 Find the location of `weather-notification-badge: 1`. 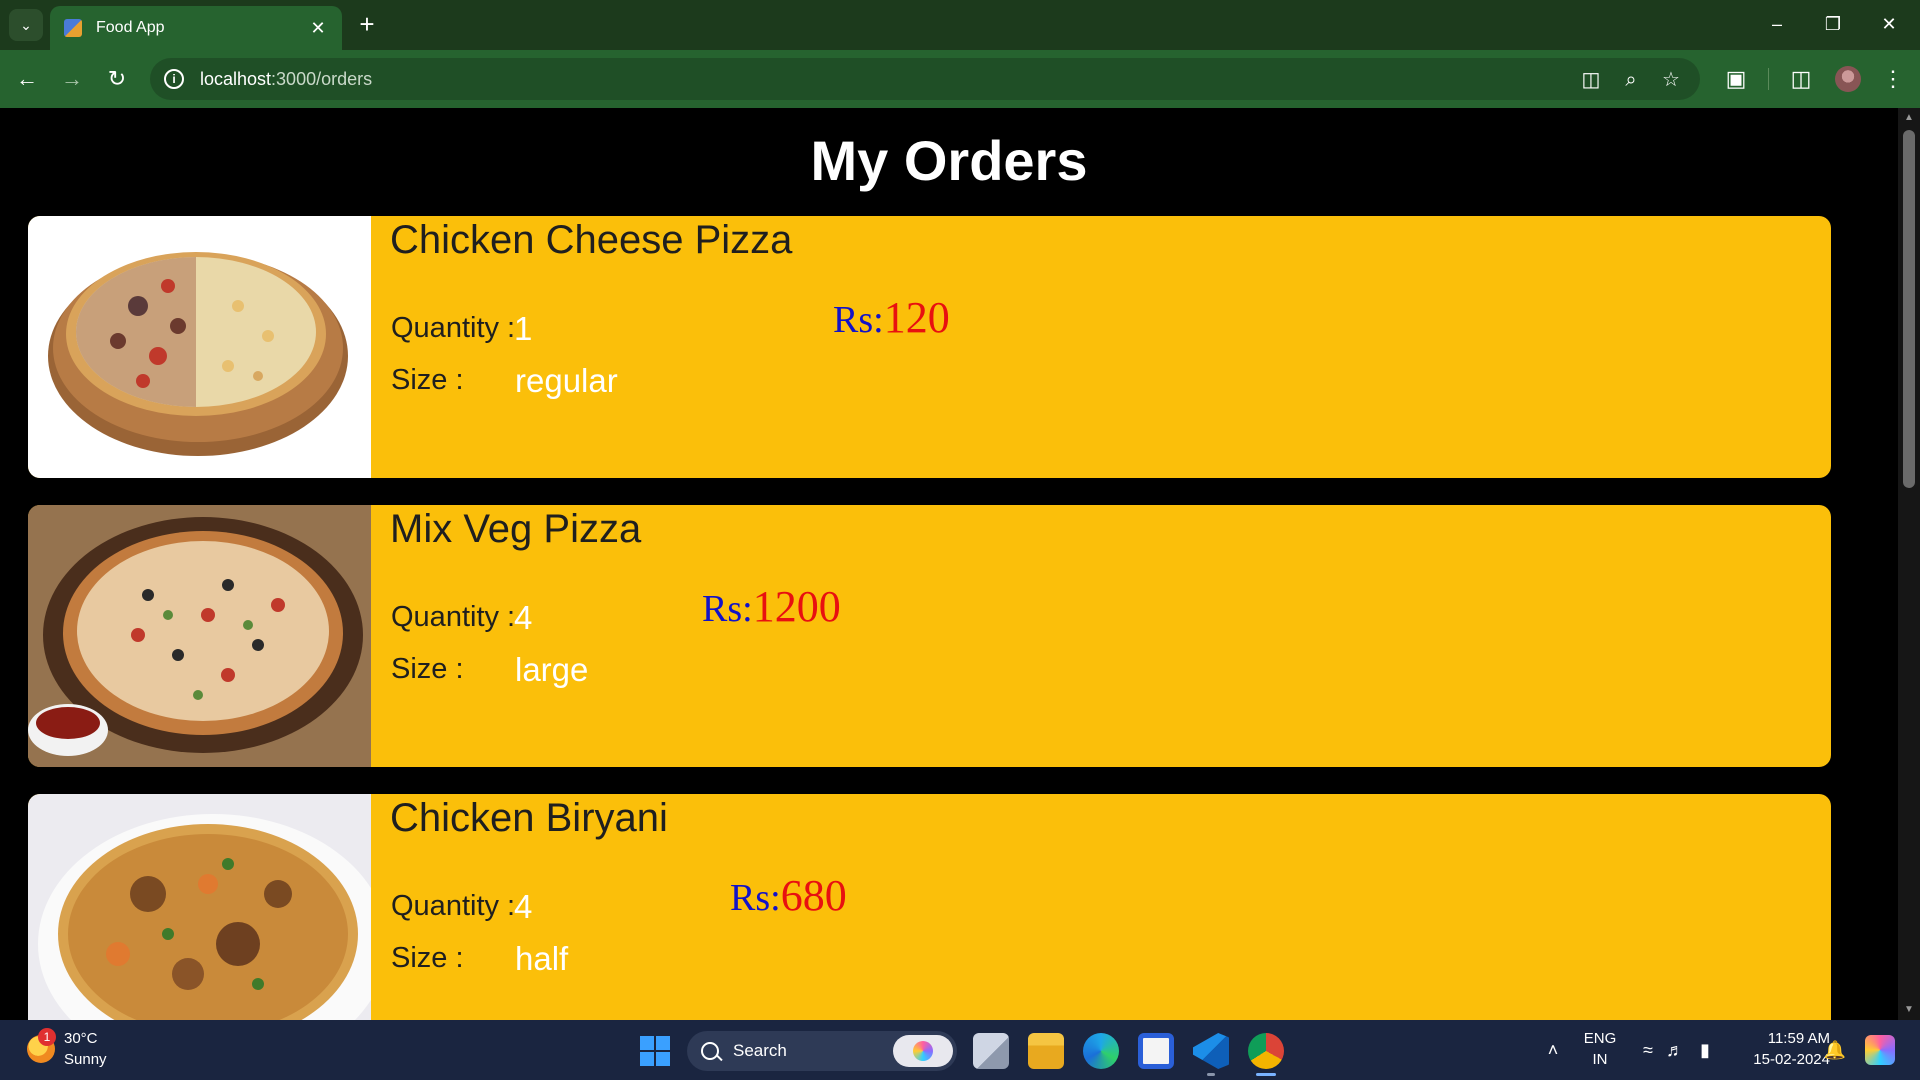

weather-notification-badge: 1 is located at coordinates (47, 1037).